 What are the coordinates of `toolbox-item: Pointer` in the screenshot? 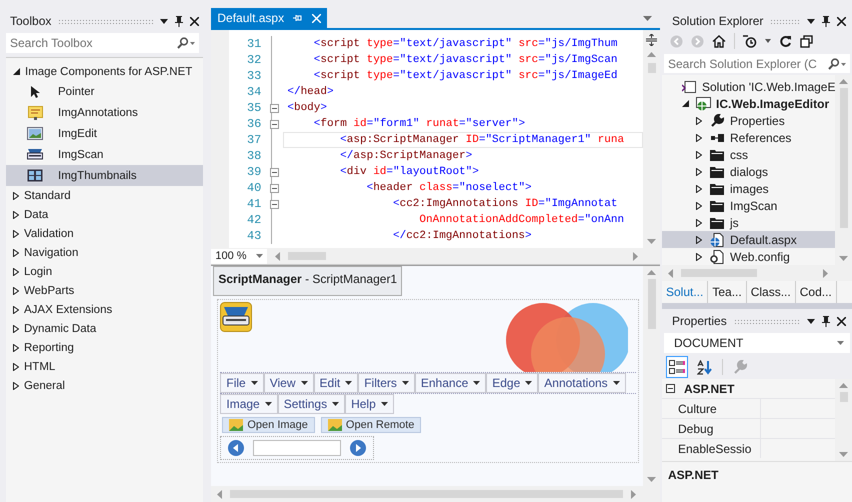 It's located at (105, 91).